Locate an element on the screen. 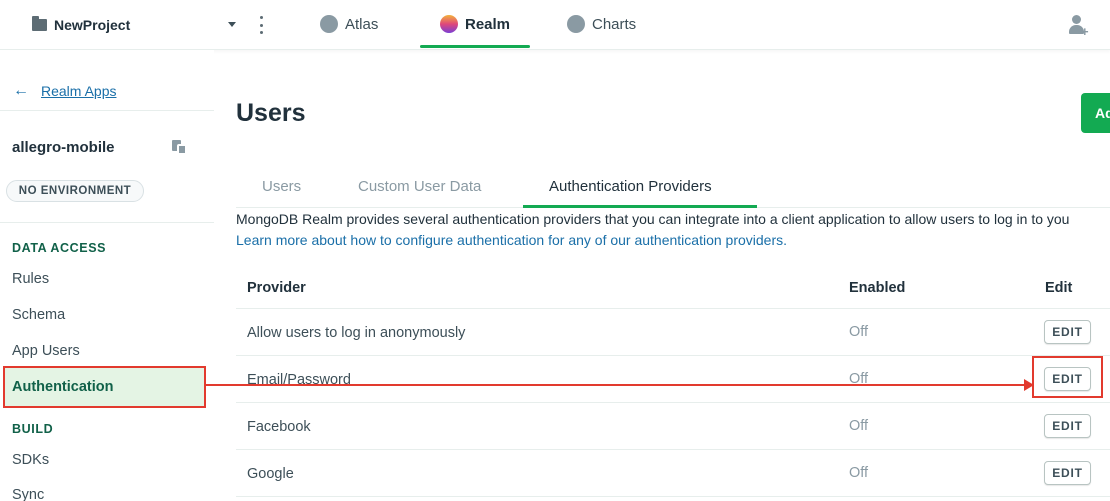 This screenshot has height=501, width=1110. provider-name: Facebook is located at coordinates (279, 427).